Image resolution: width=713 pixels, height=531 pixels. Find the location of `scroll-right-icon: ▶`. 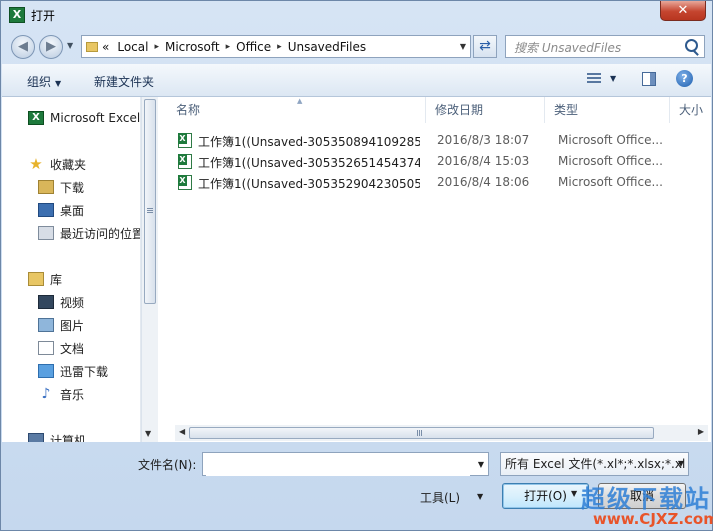

scroll-right-icon: ▶ is located at coordinates (701, 431).